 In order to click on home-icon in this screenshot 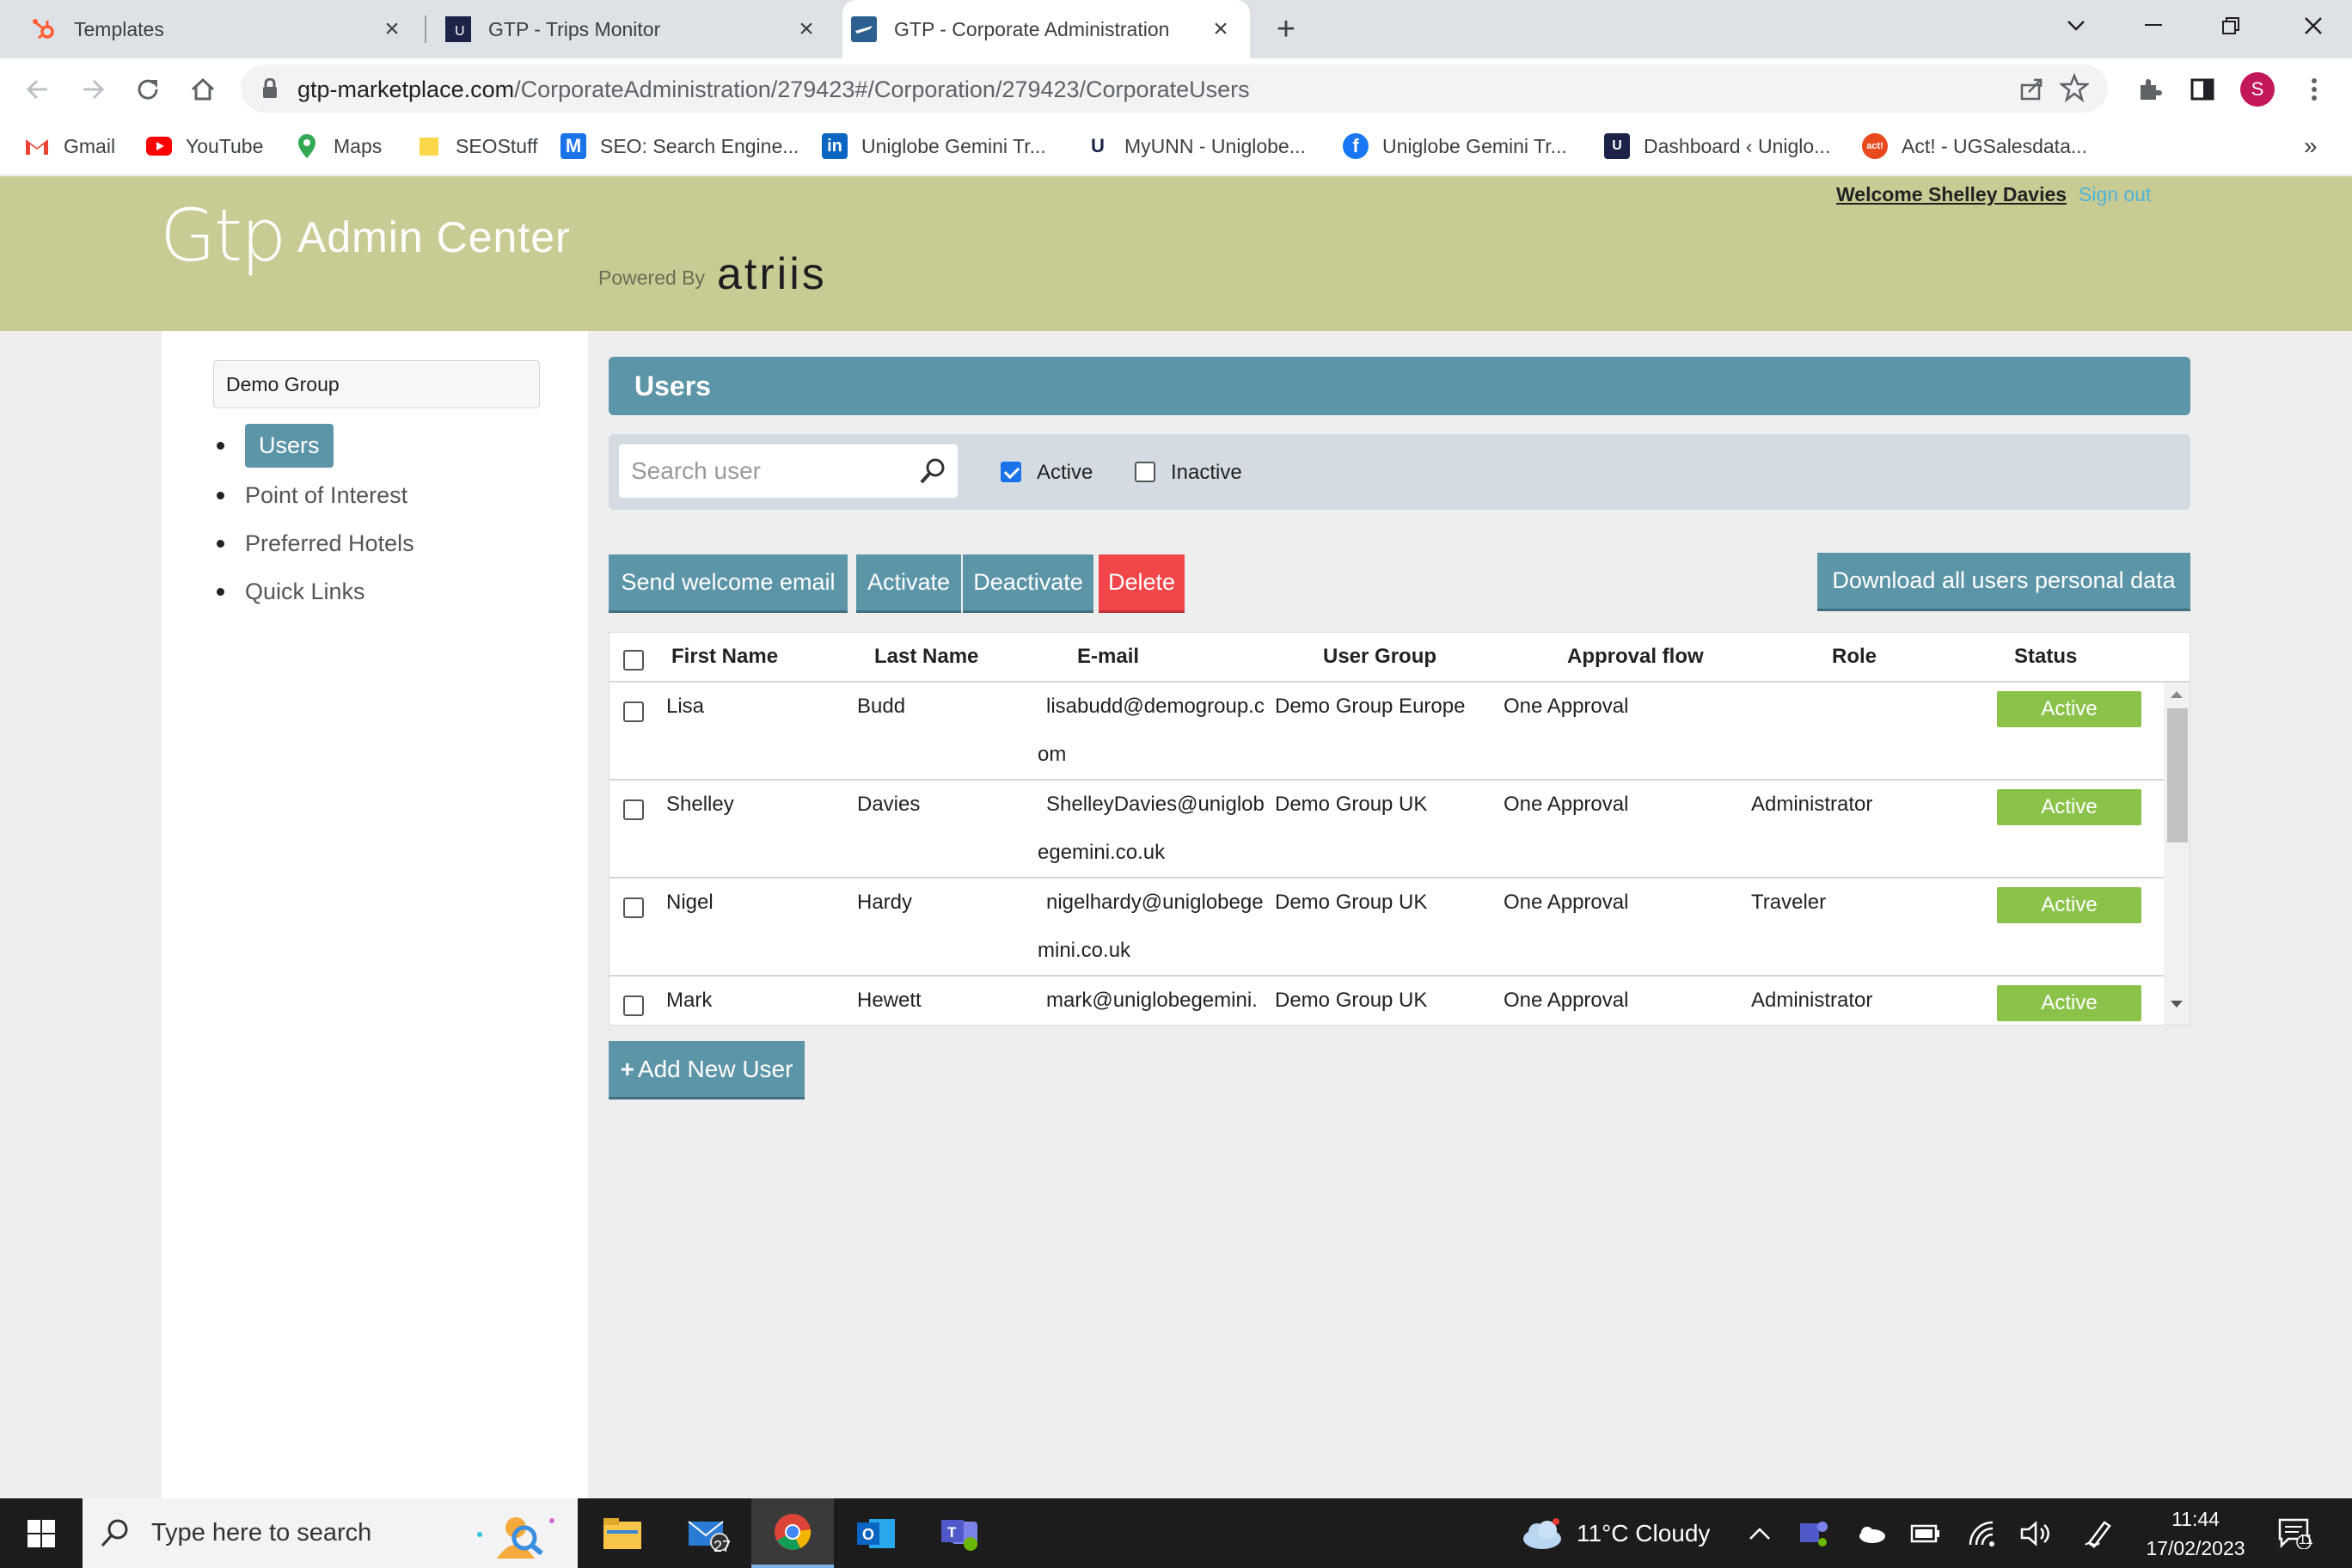, I will do `click(203, 89)`.